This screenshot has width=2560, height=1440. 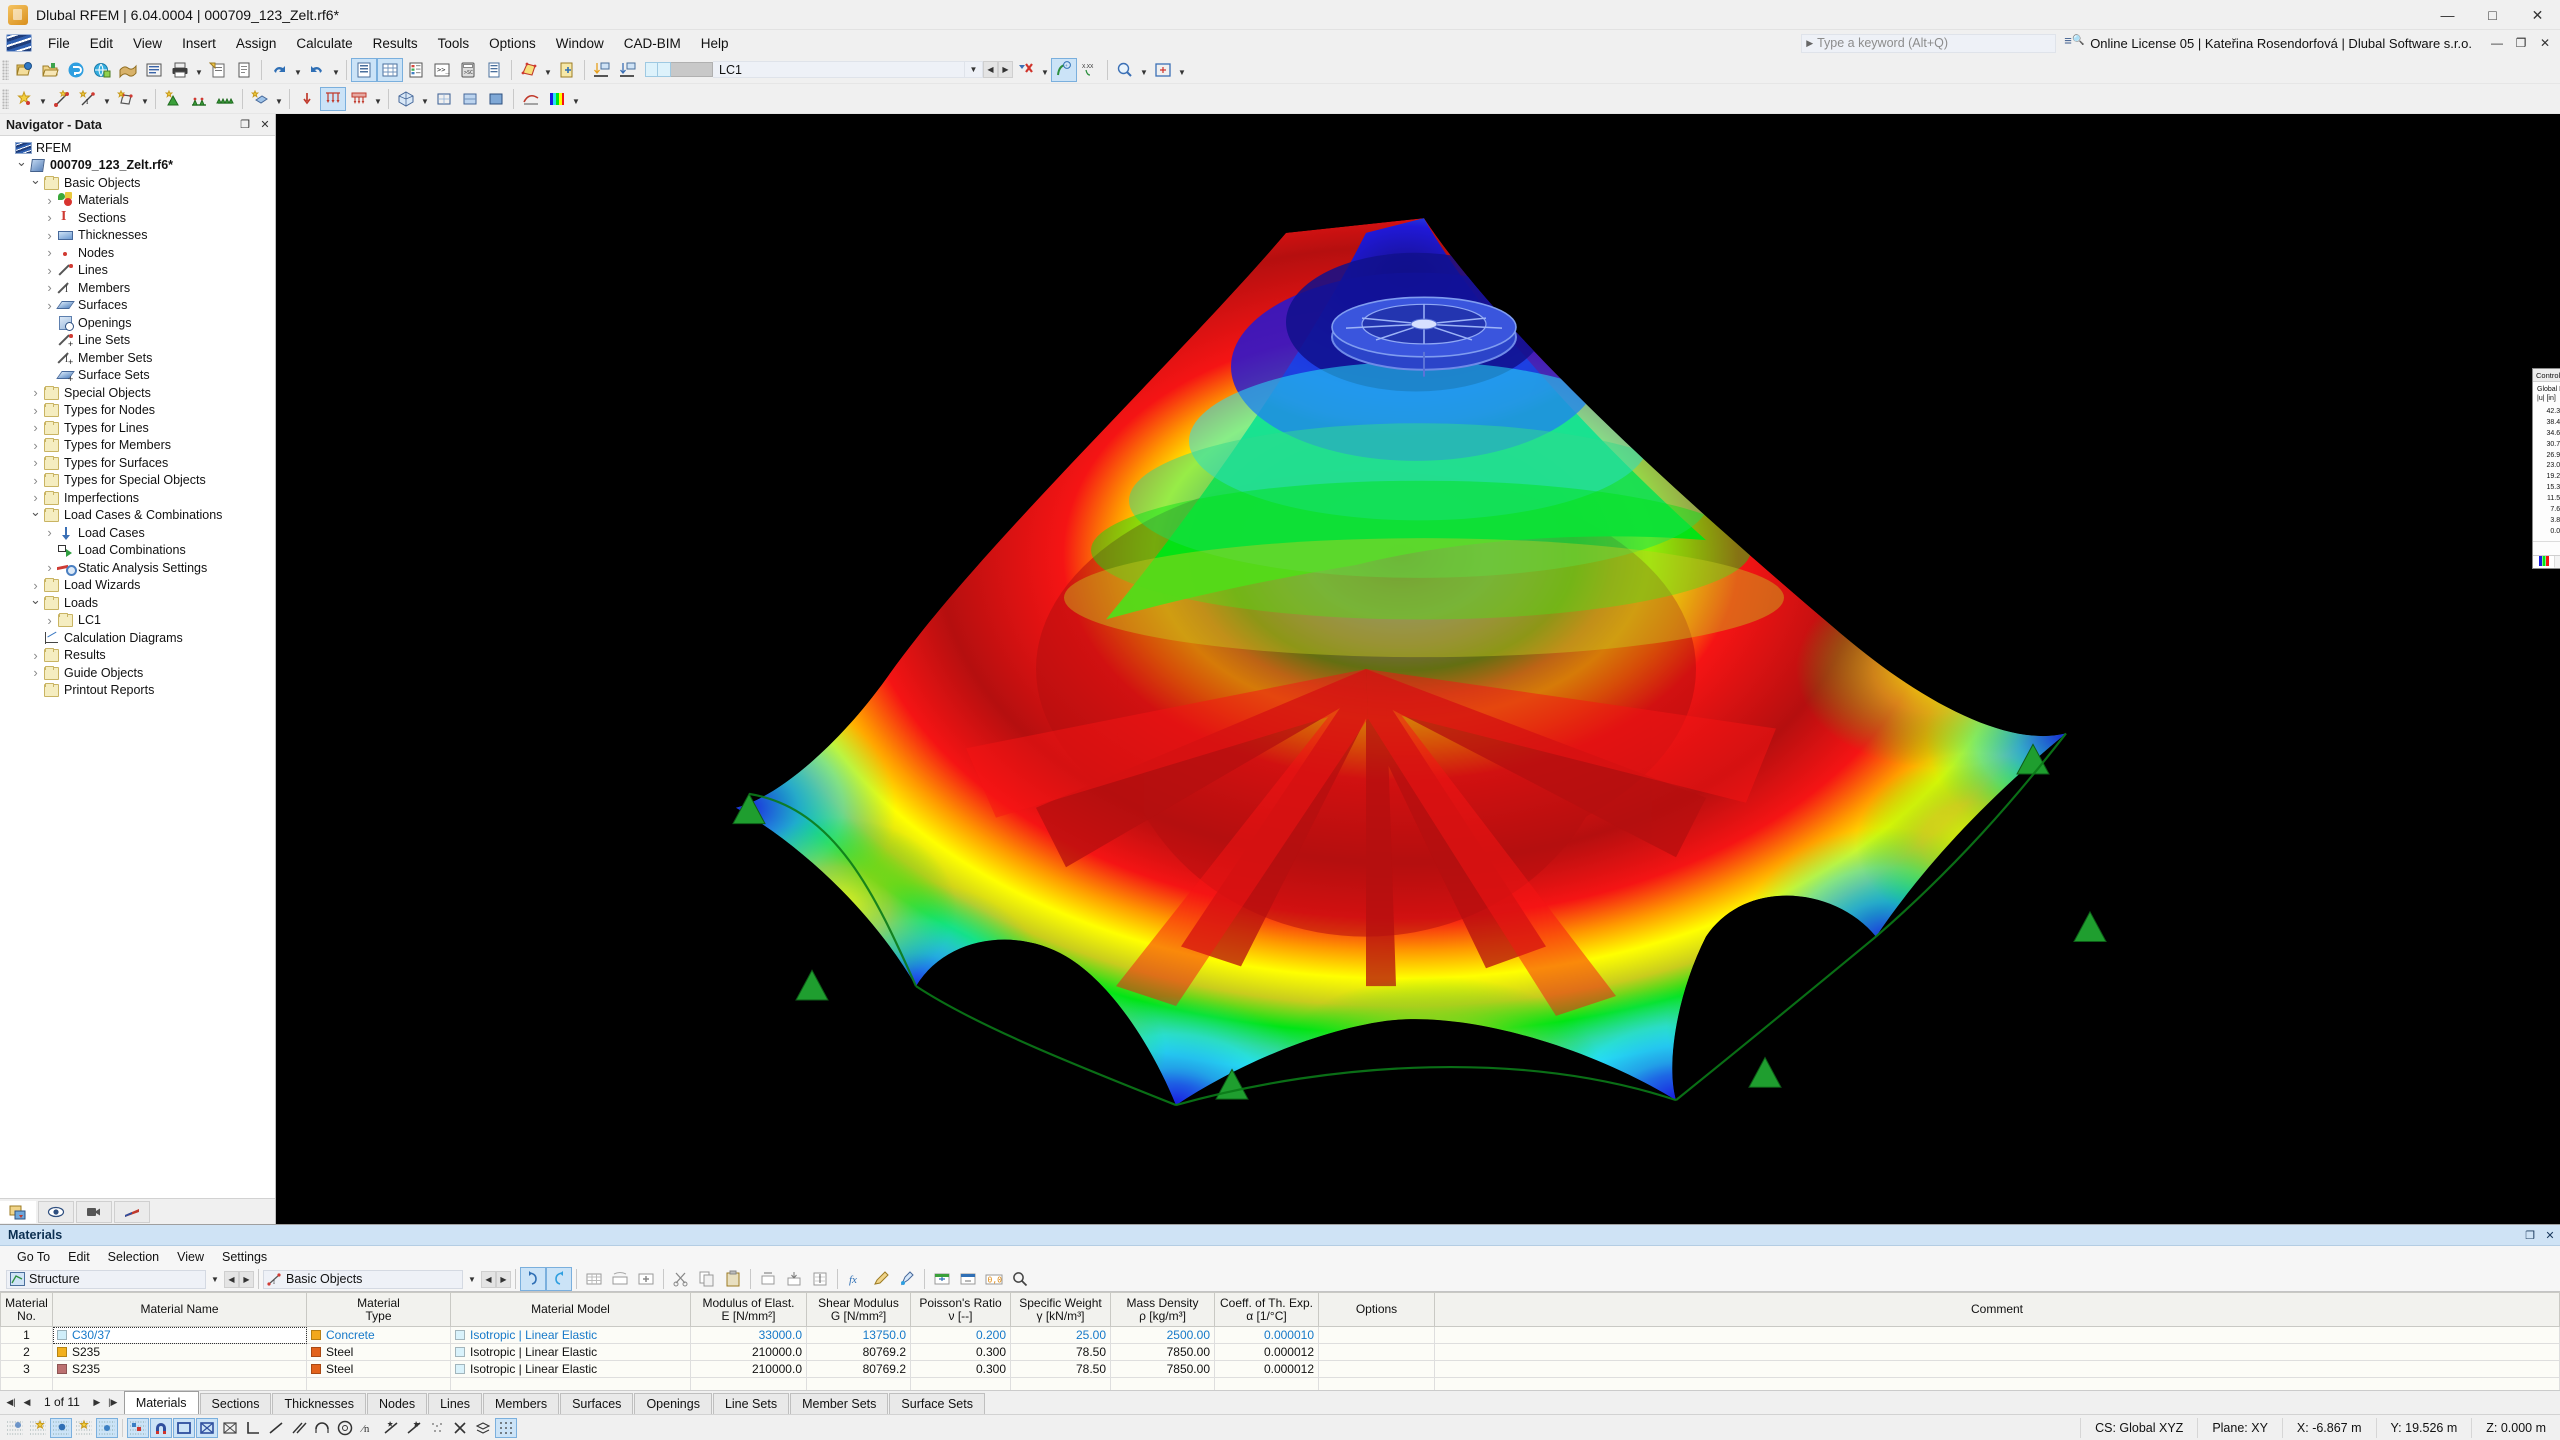 I want to click on cell-thermal-expansion: 0.000012, so click(x=1266, y=1369).